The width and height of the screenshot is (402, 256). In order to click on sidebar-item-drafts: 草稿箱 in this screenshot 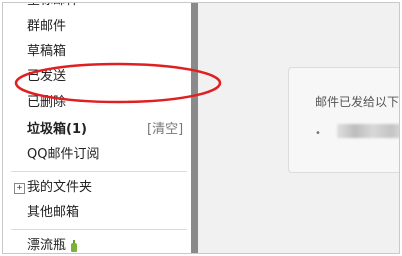, I will do `click(46, 52)`.